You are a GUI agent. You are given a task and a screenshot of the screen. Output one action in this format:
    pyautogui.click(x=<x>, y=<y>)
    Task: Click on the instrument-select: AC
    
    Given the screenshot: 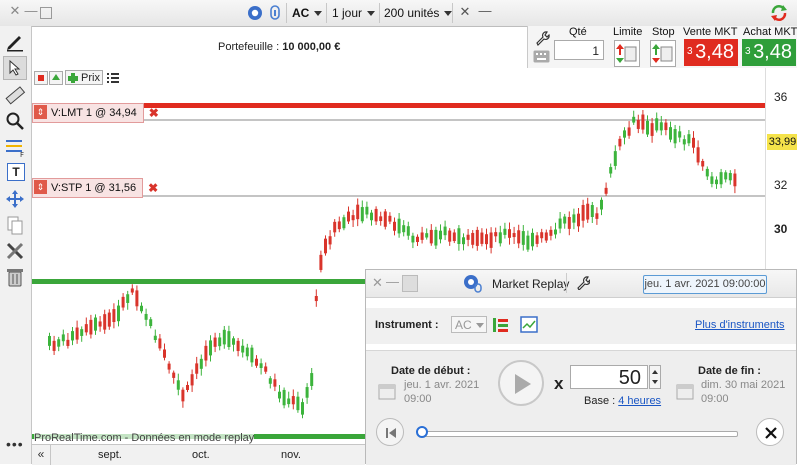 What is the action you would take?
    pyautogui.click(x=469, y=324)
    